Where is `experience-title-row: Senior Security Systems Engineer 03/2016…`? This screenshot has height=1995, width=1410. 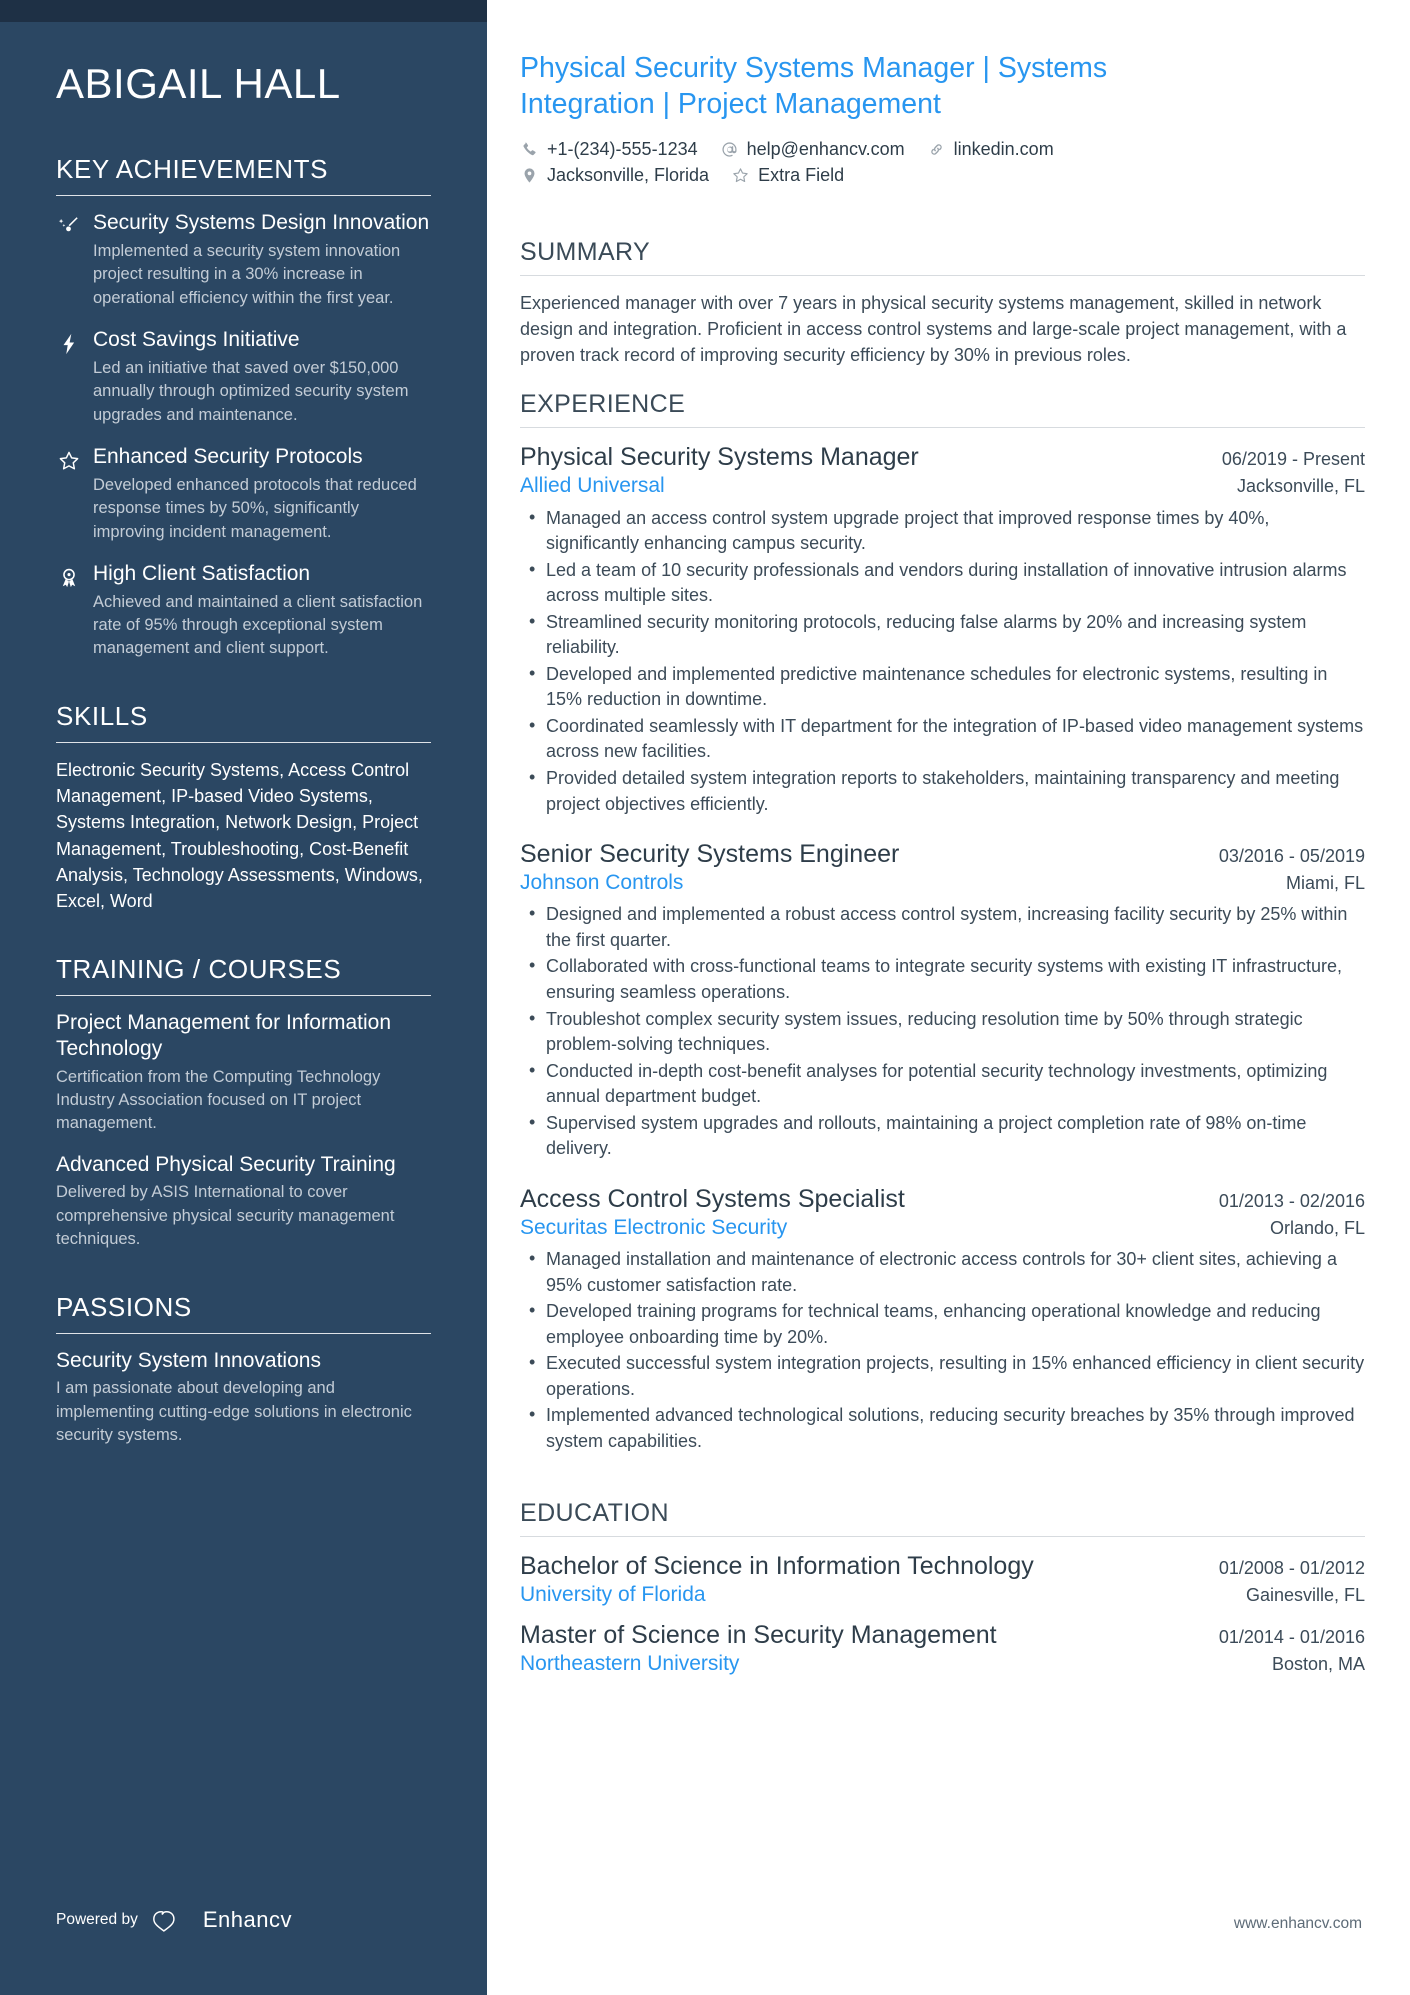
experience-title-row: Senior Security Systems Engineer 03/2016… is located at coordinates (942, 854).